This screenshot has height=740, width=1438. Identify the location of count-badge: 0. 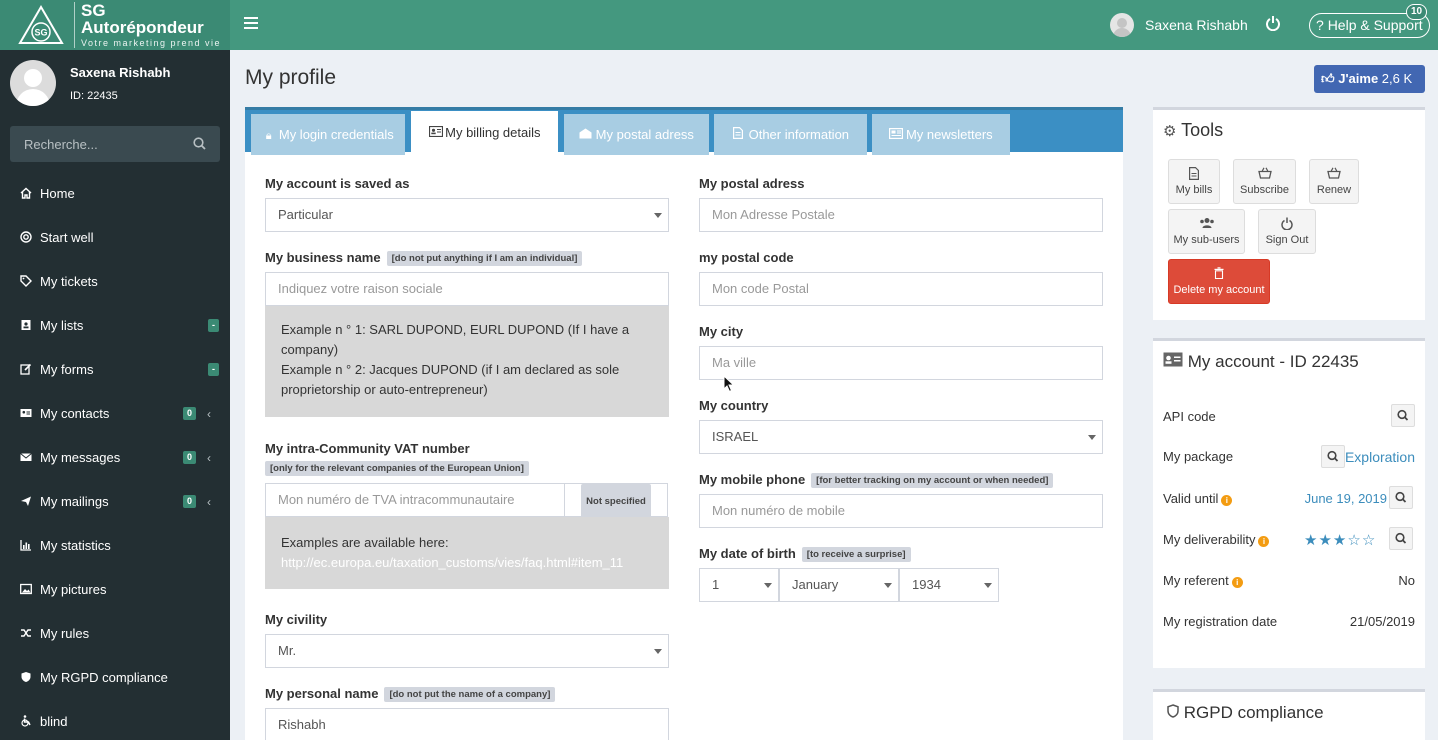
(189, 413).